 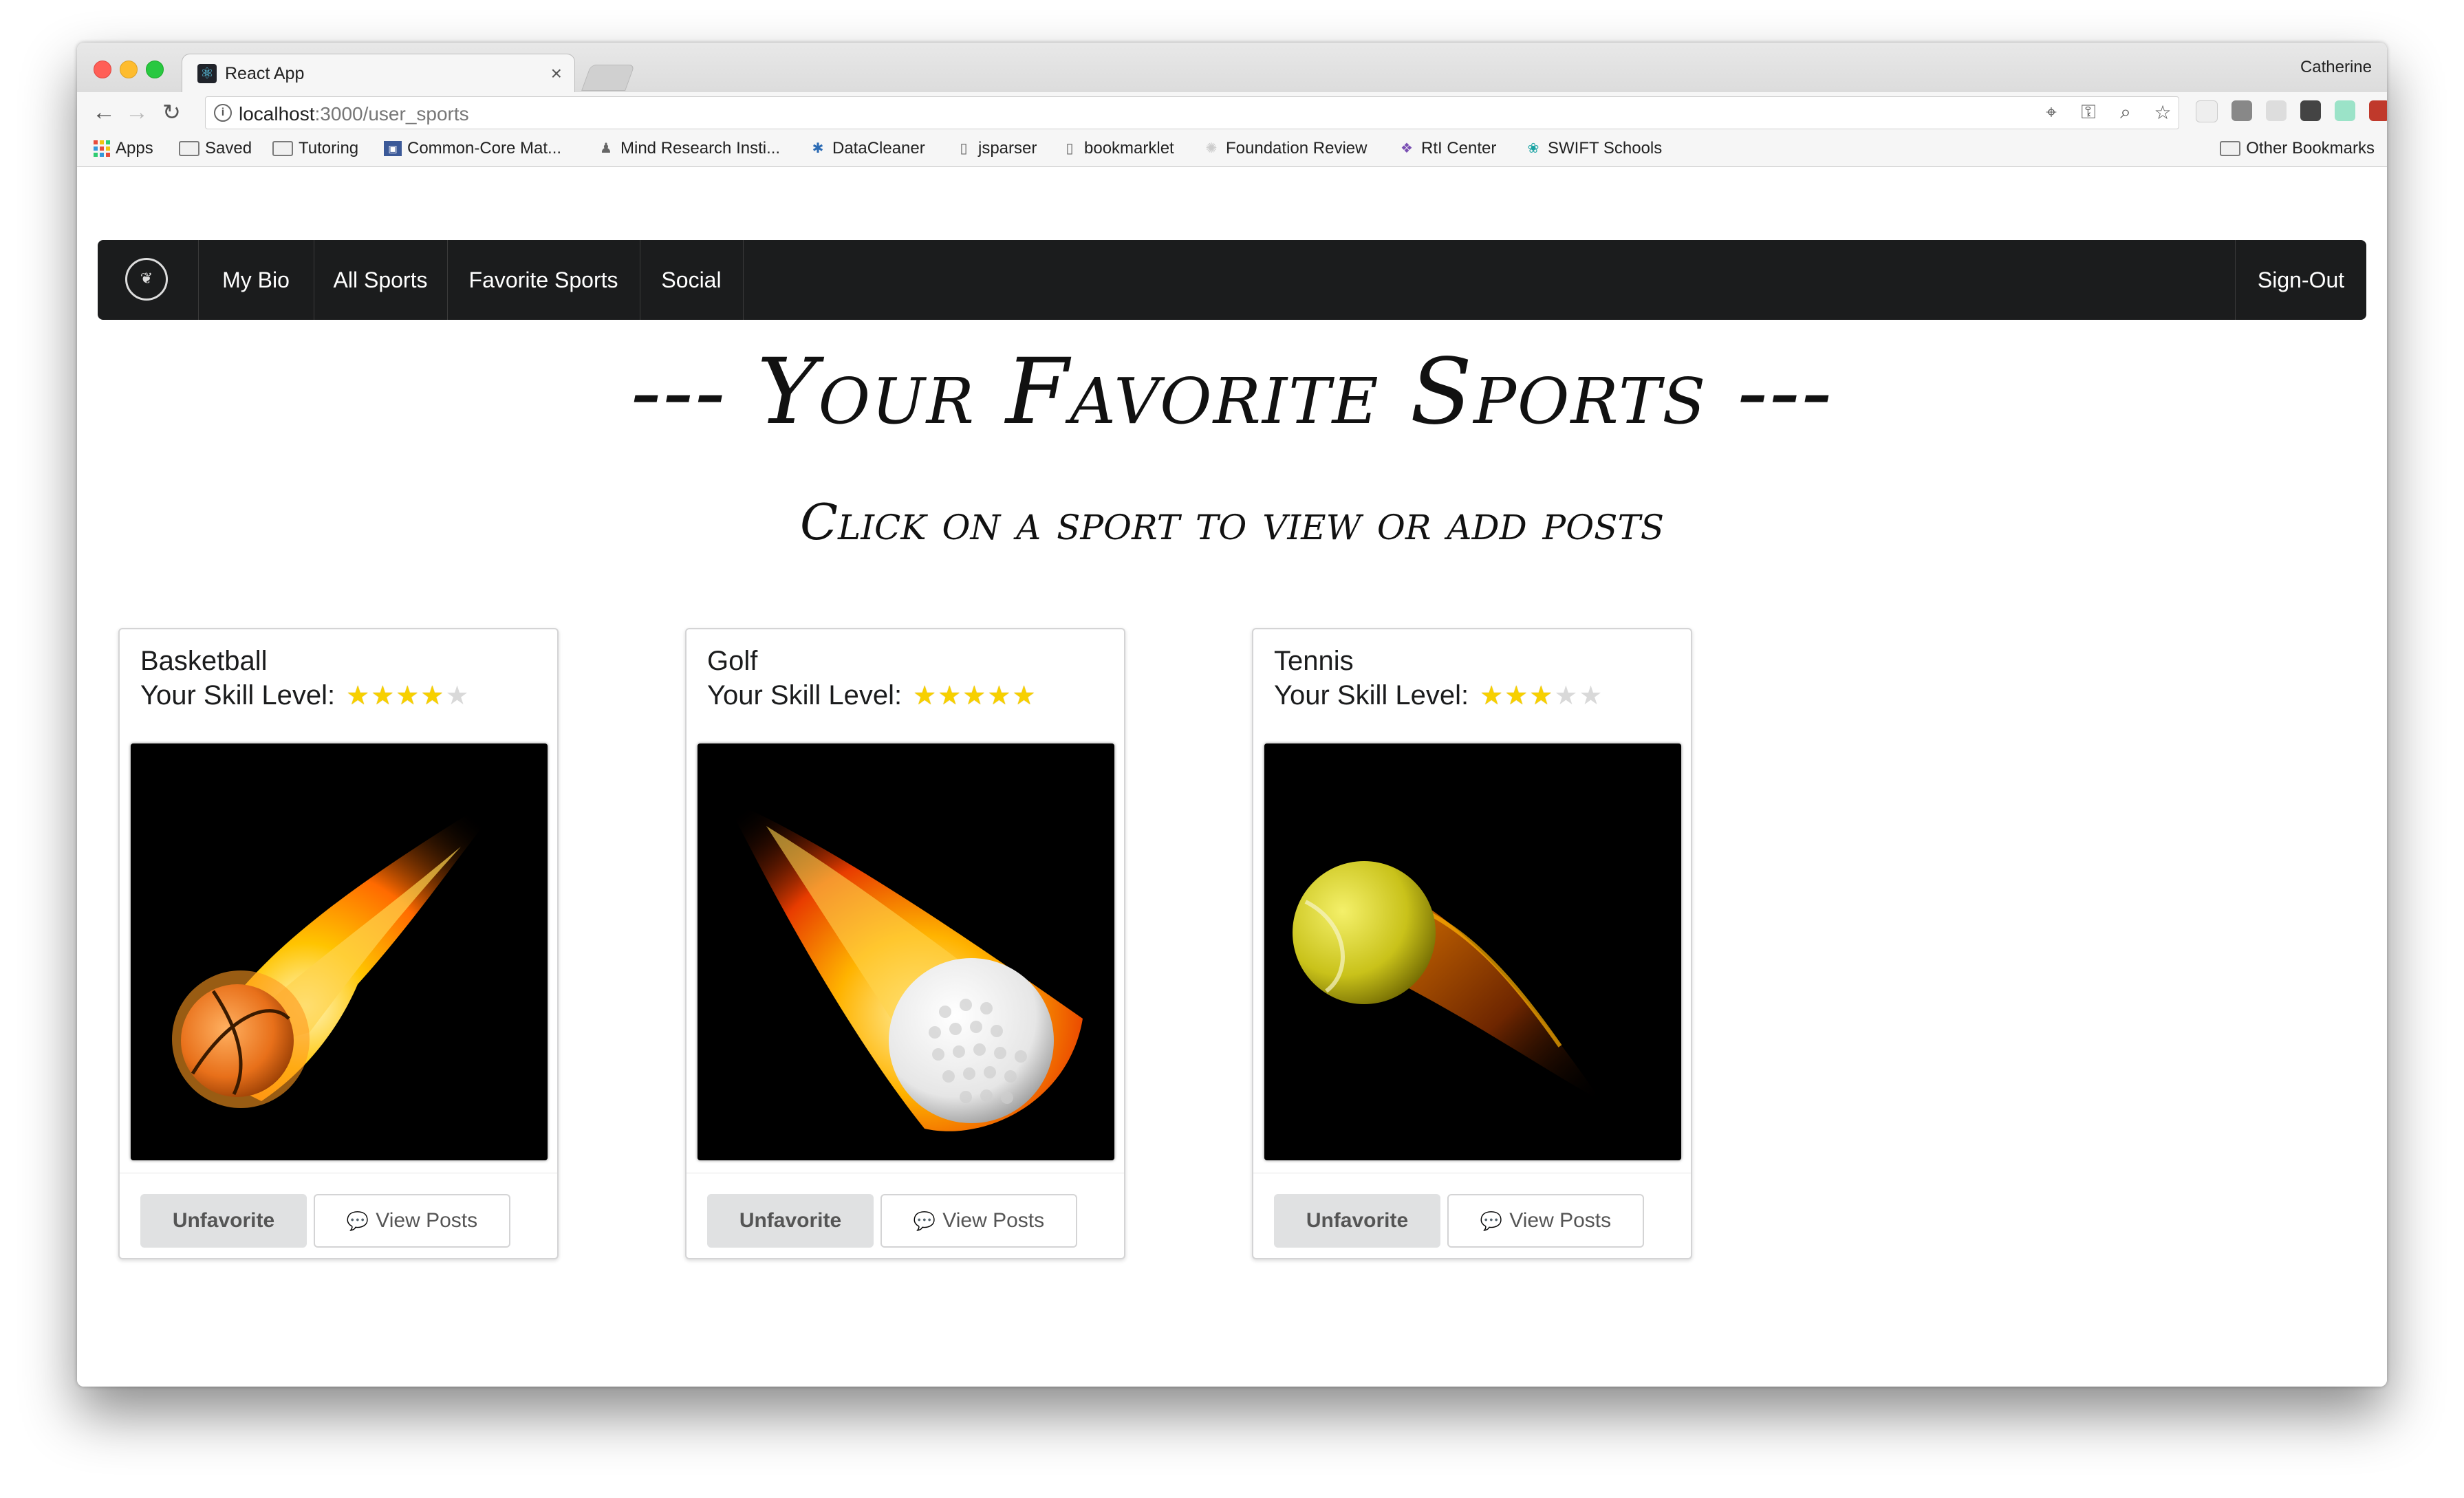 I want to click on url-text: localhost:3000/user_sports, so click(x=354, y=114).